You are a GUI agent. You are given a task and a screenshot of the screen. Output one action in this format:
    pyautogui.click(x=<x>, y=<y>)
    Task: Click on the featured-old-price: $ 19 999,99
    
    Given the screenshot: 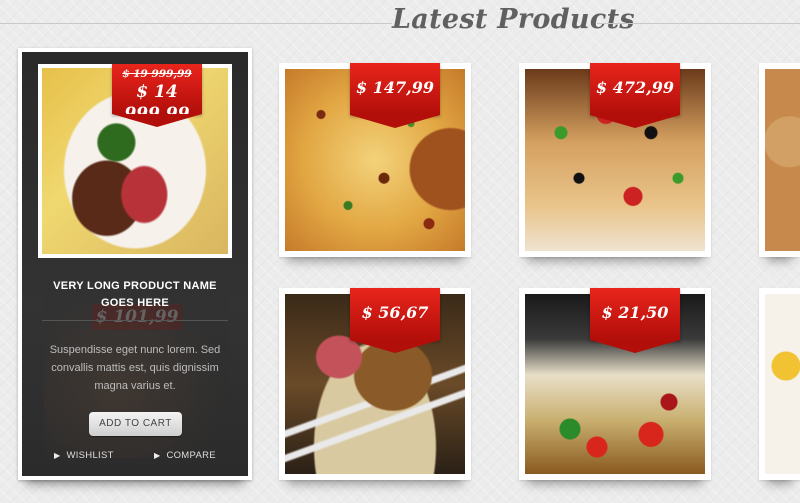 What is the action you would take?
    pyautogui.click(x=157, y=74)
    